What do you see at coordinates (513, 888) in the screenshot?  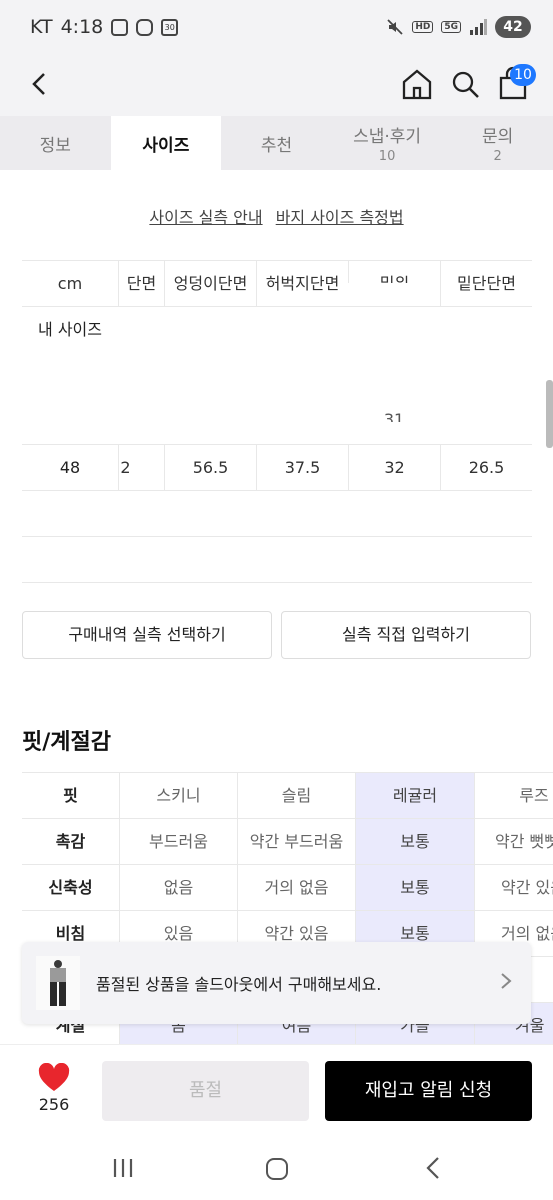 I see `fit-option: 약간 있음` at bounding box center [513, 888].